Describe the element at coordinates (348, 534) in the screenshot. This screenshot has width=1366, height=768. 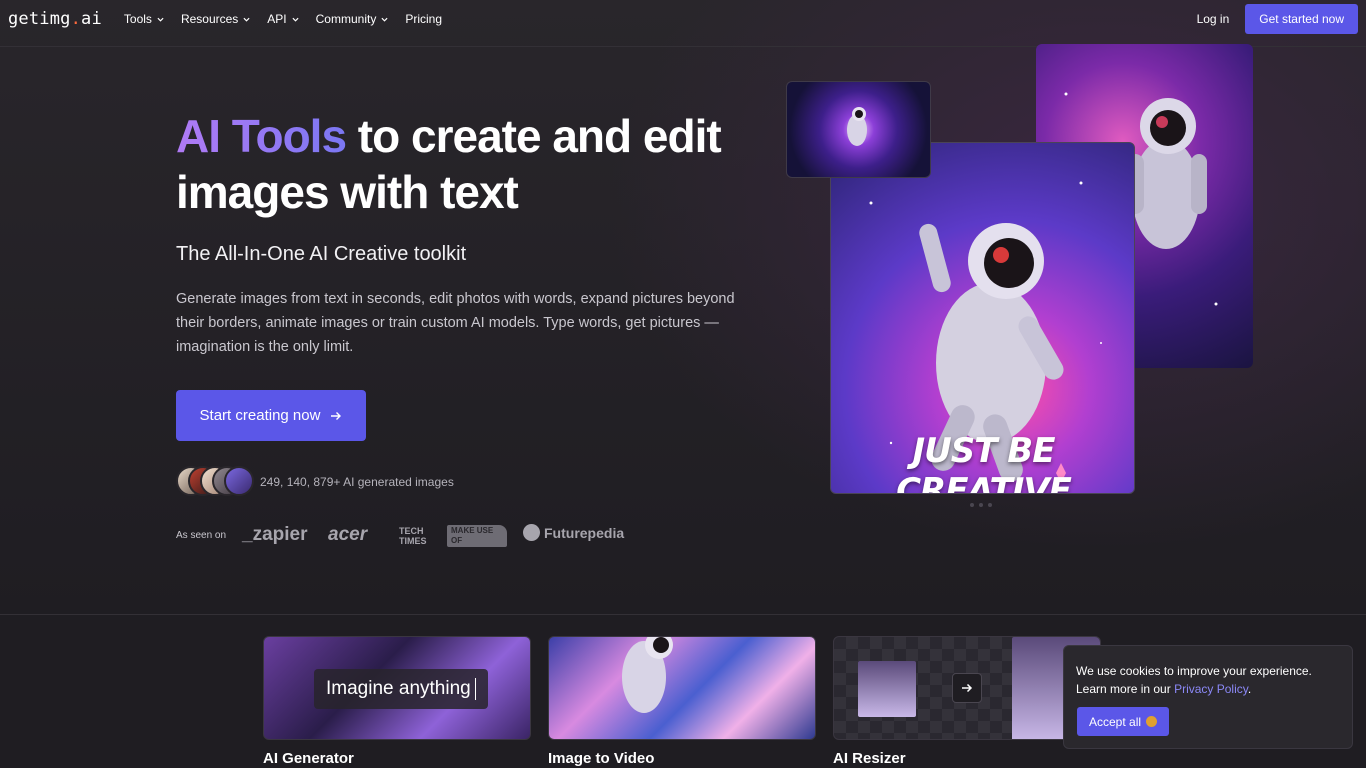
I see `brand-logo-acer: acer` at that location.